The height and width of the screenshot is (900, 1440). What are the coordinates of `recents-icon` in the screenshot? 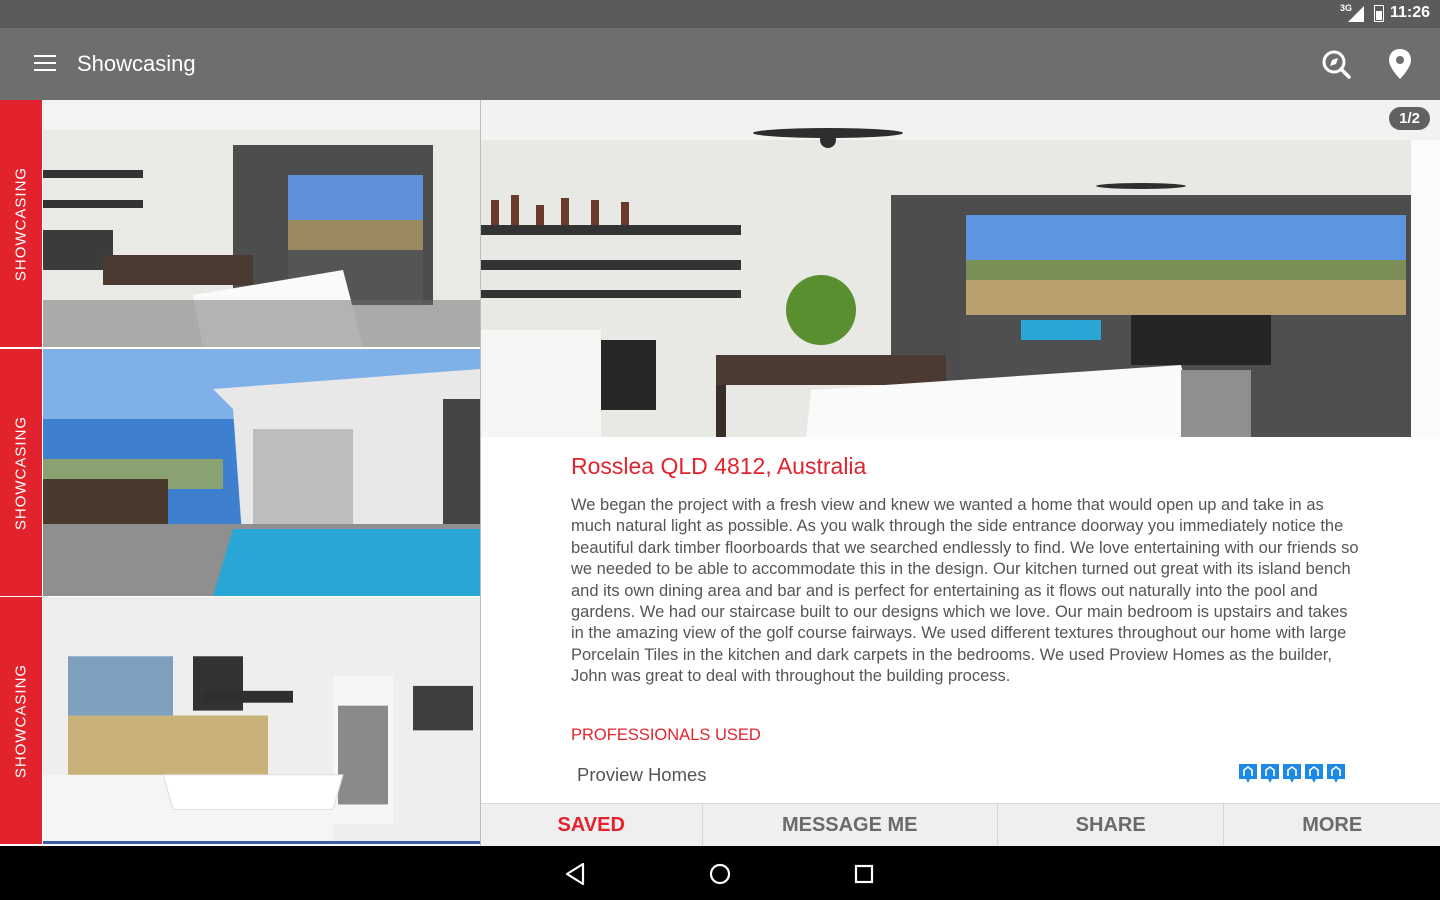 It's located at (864, 874).